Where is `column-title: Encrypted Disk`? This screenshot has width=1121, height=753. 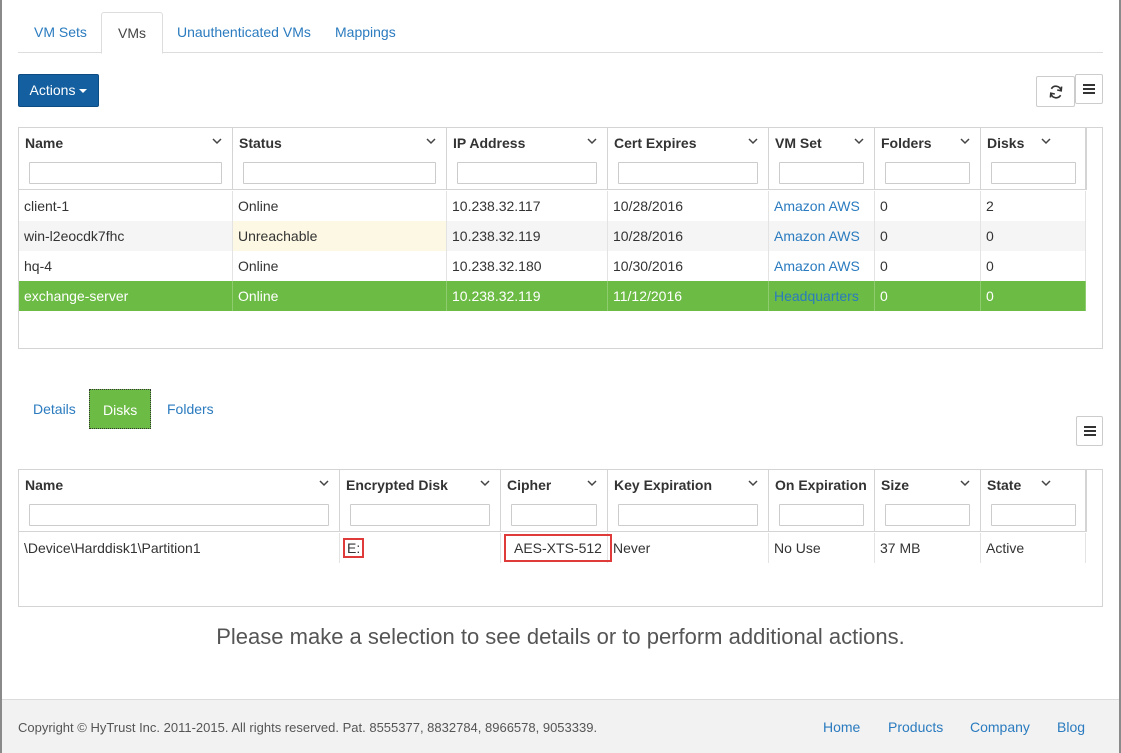
column-title: Encrypted Disk is located at coordinates (397, 485).